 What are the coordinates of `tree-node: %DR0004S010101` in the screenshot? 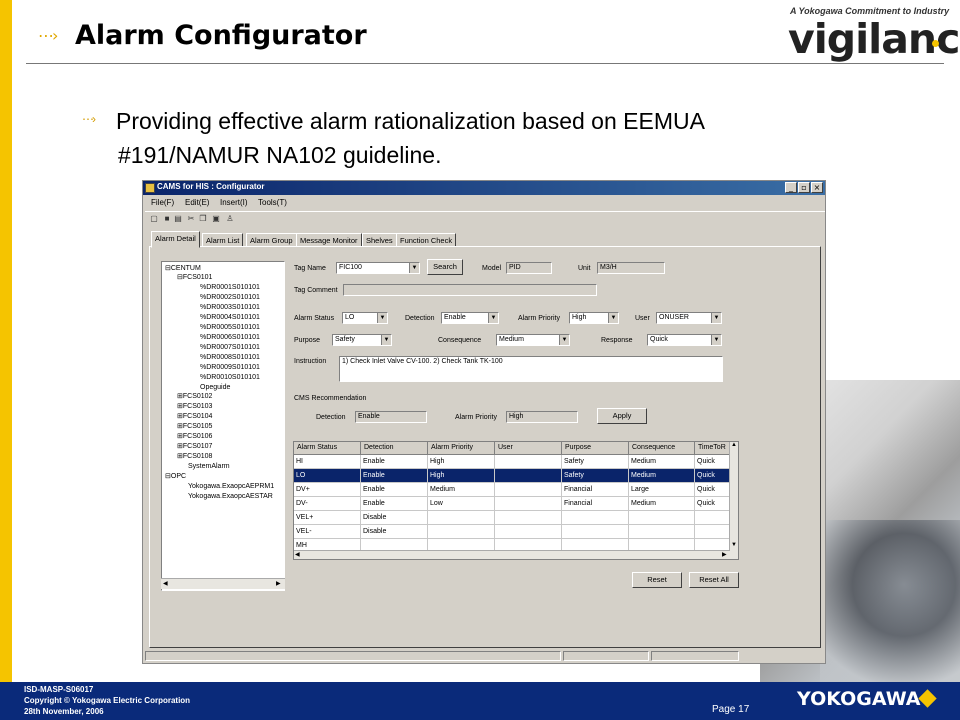 It's located at (230, 317).